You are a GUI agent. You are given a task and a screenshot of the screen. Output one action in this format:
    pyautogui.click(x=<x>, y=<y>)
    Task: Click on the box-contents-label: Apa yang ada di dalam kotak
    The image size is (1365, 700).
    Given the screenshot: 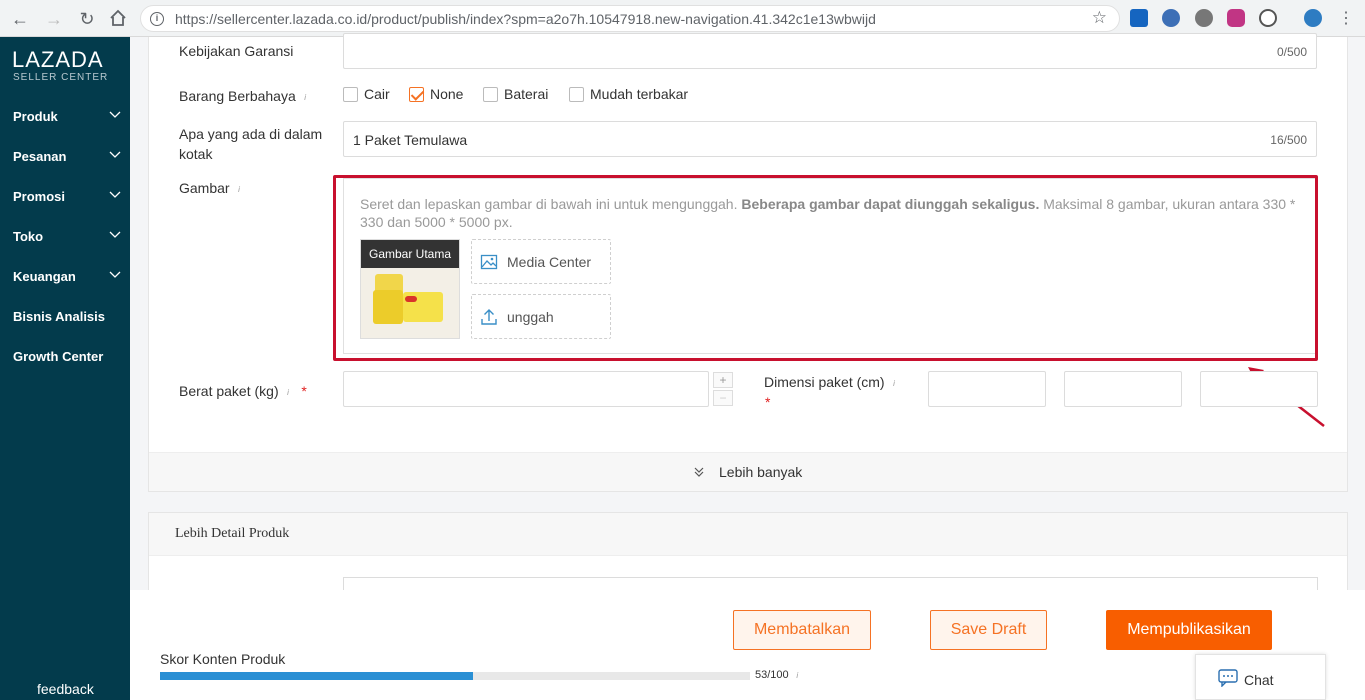 What is the action you would take?
    pyautogui.click(x=251, y=144)
    